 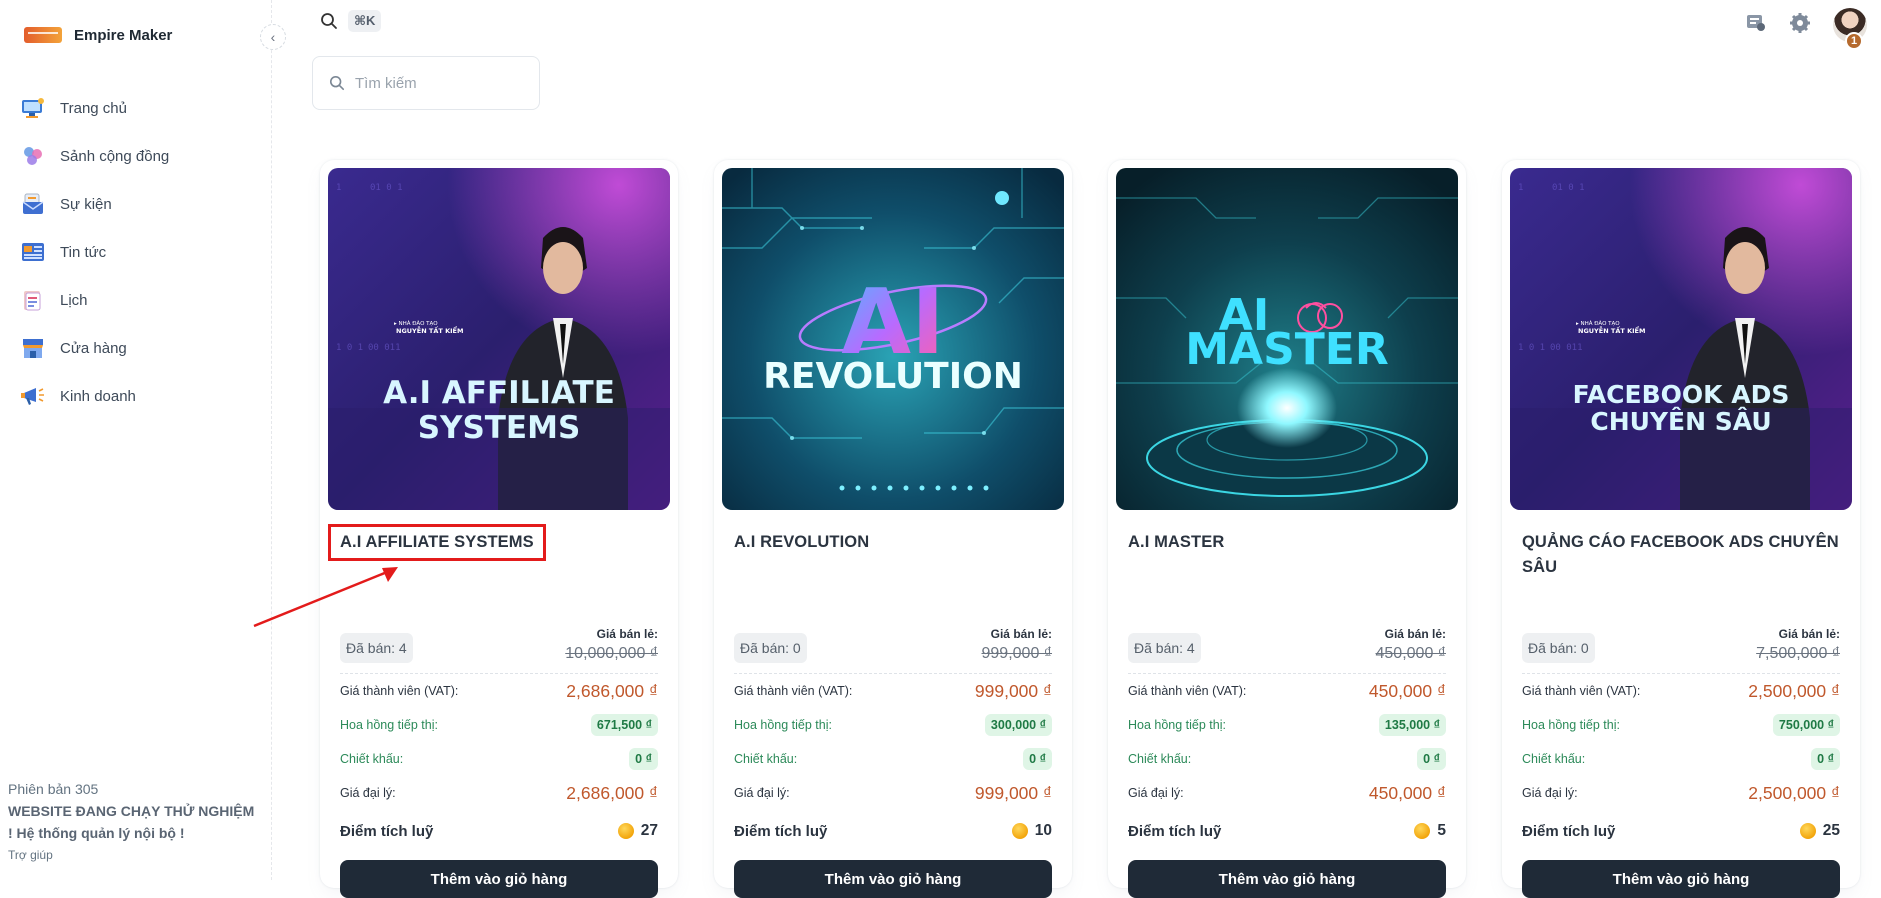 I want to click on points-row: Điểm tích luỹ 27, so click(x=499, y=831).